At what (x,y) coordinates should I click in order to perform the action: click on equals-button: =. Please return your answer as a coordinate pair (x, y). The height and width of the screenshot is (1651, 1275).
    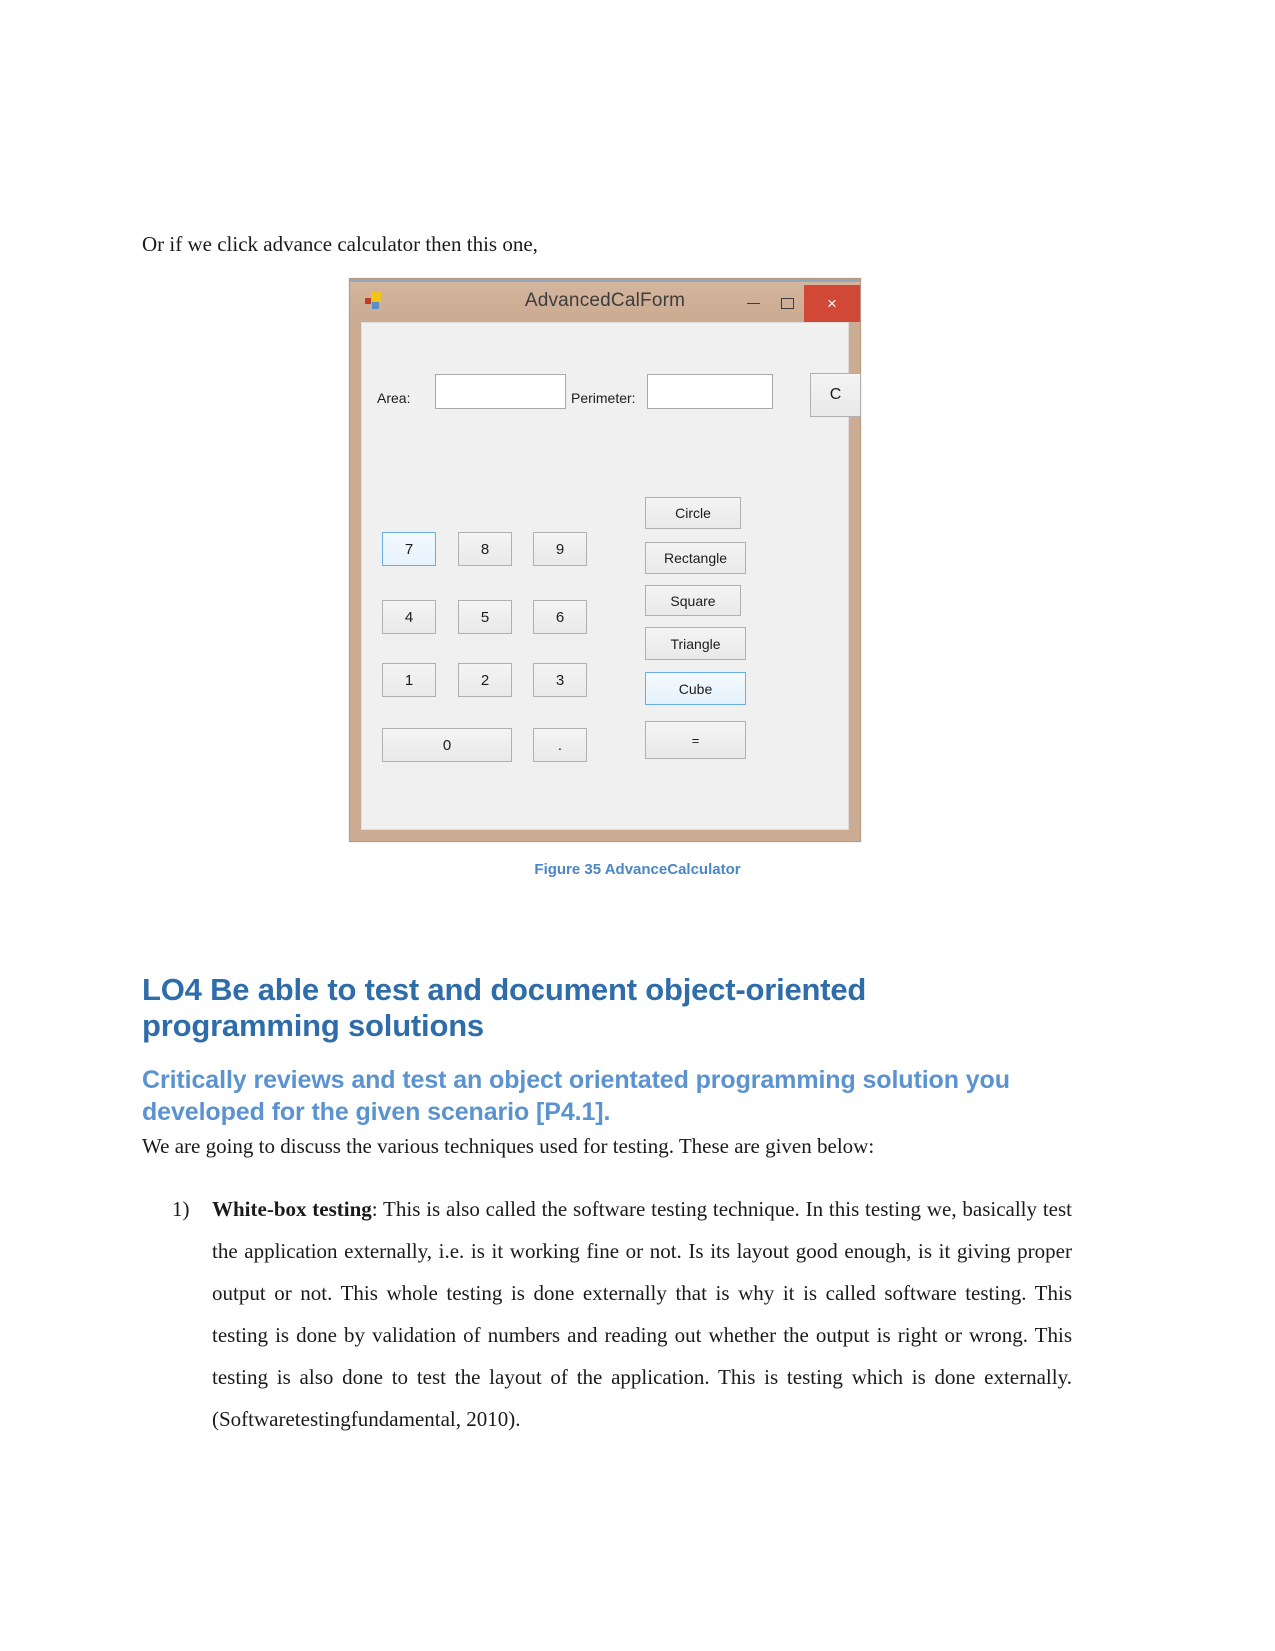
    Looking at the image, I should click on (695, 740).